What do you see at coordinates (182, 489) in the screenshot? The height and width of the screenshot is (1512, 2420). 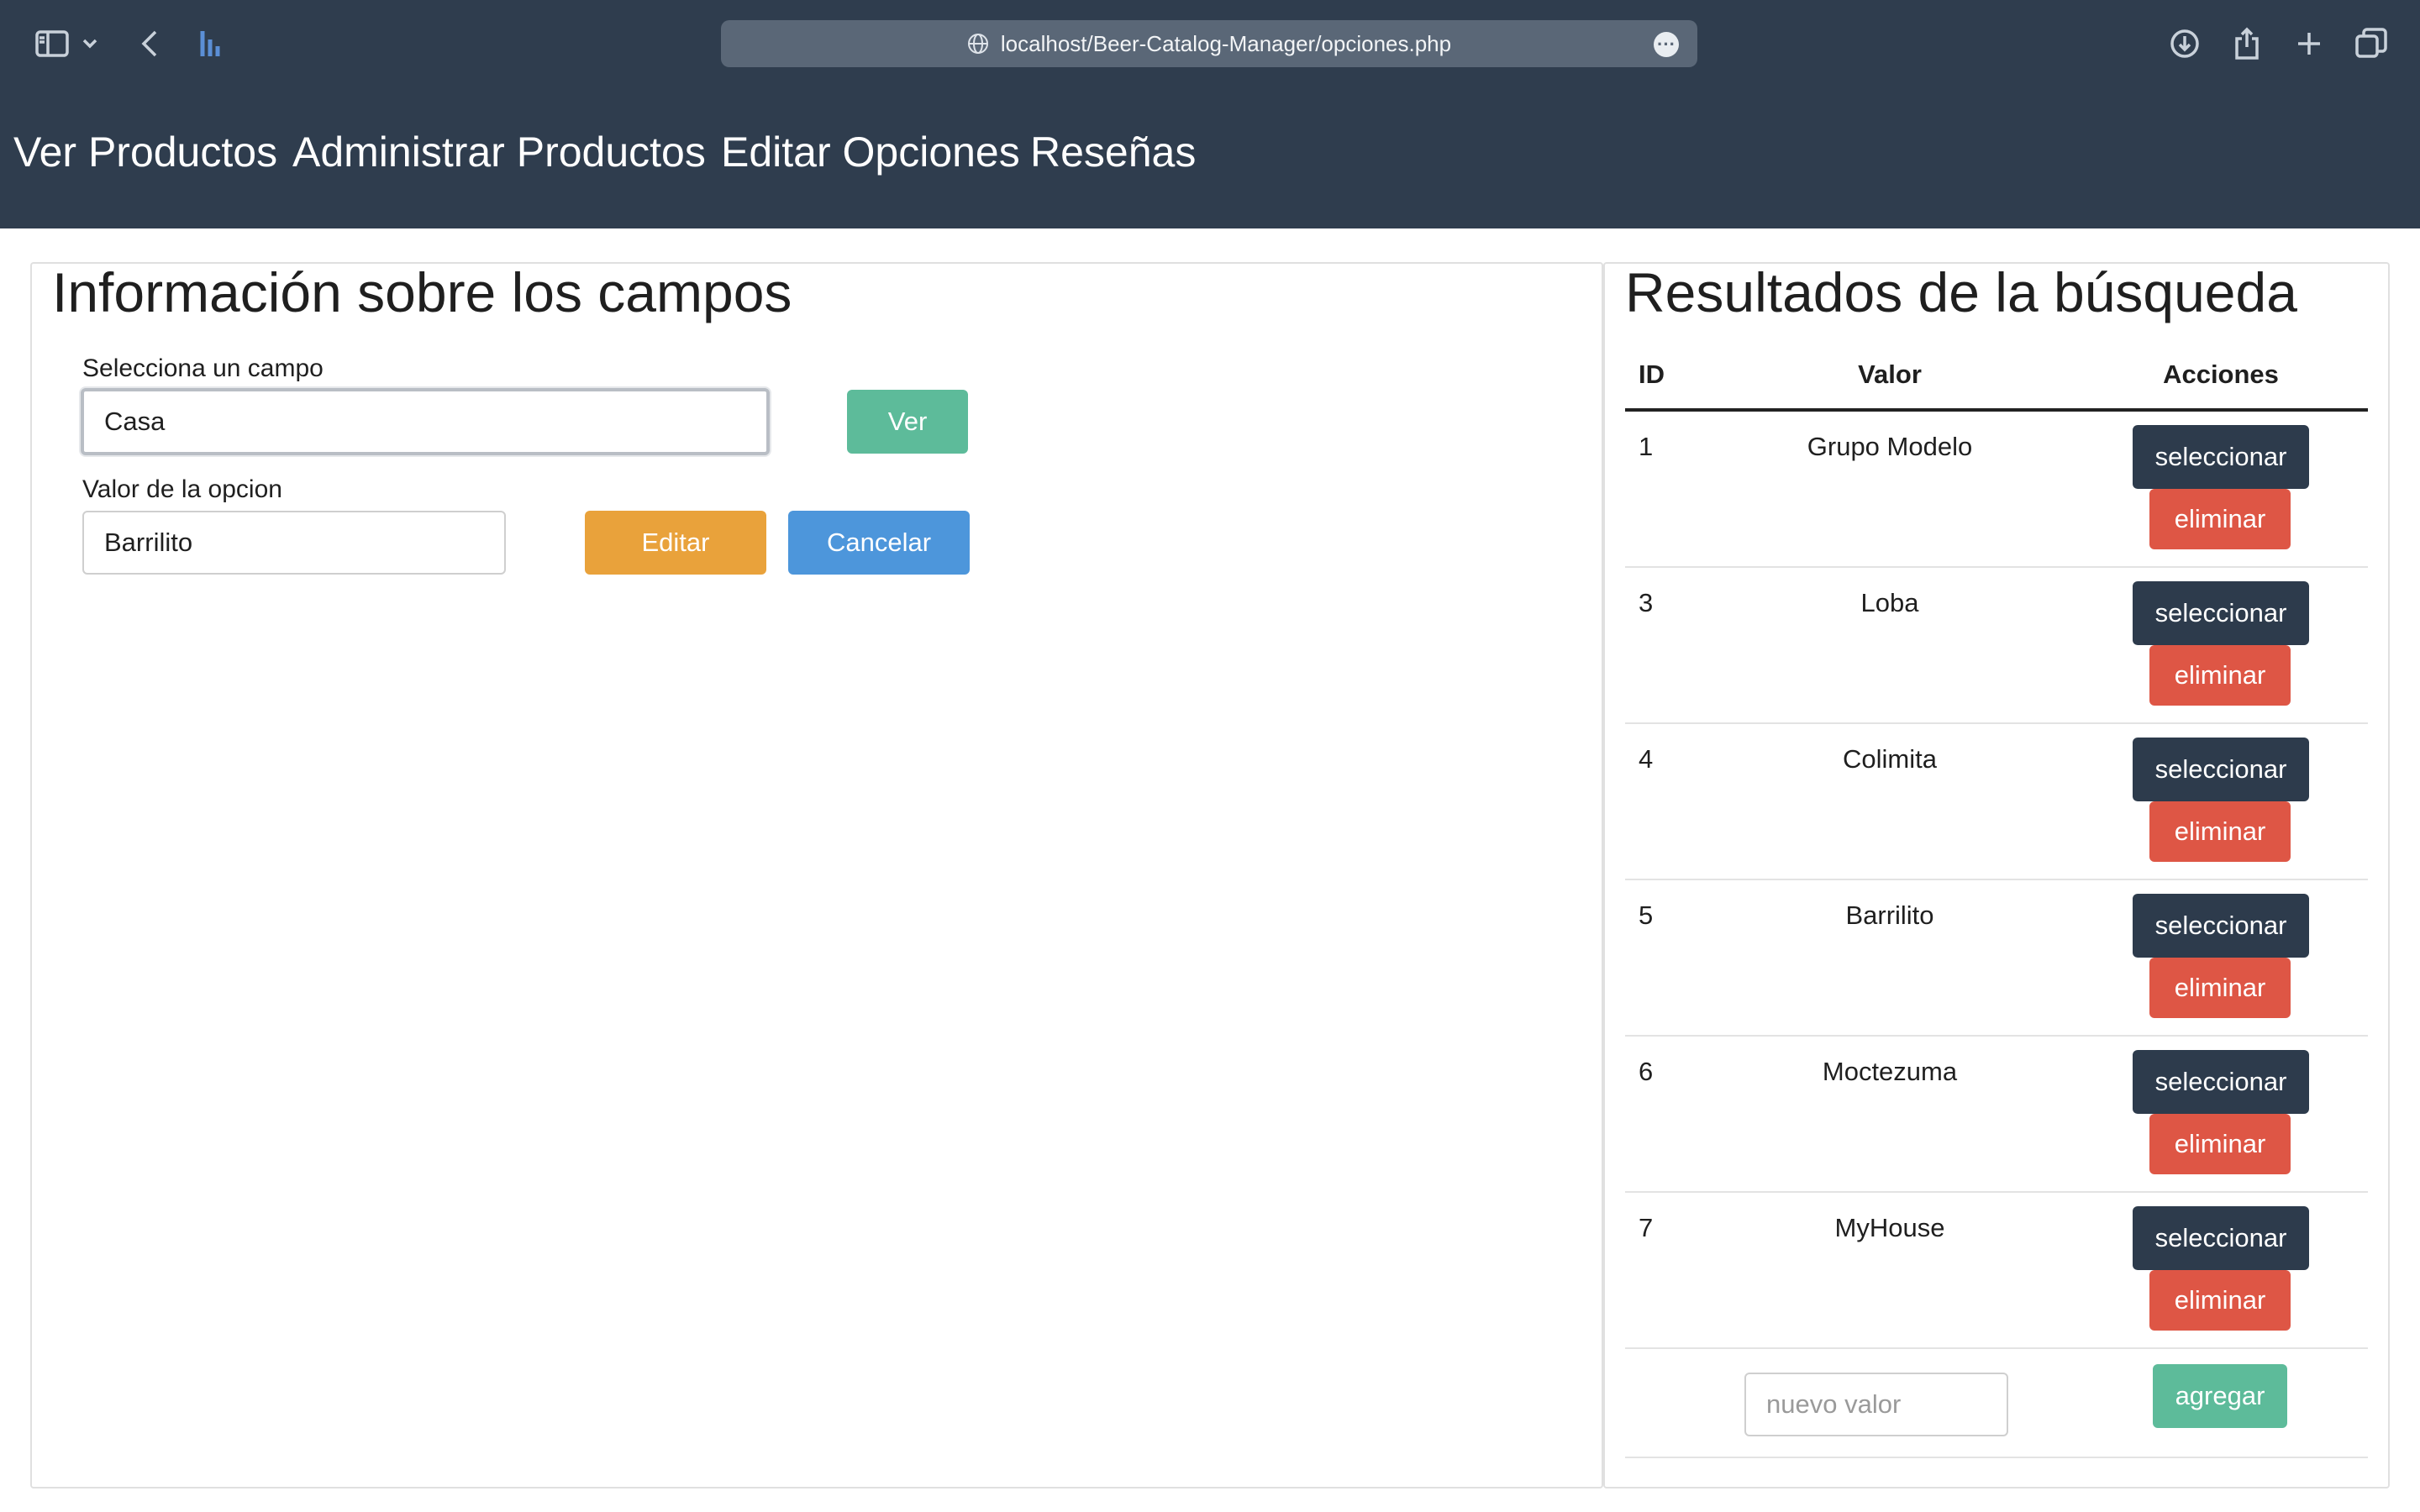 I see `option-value-label: Valor de la opcion` at bounding box center [182, 489].